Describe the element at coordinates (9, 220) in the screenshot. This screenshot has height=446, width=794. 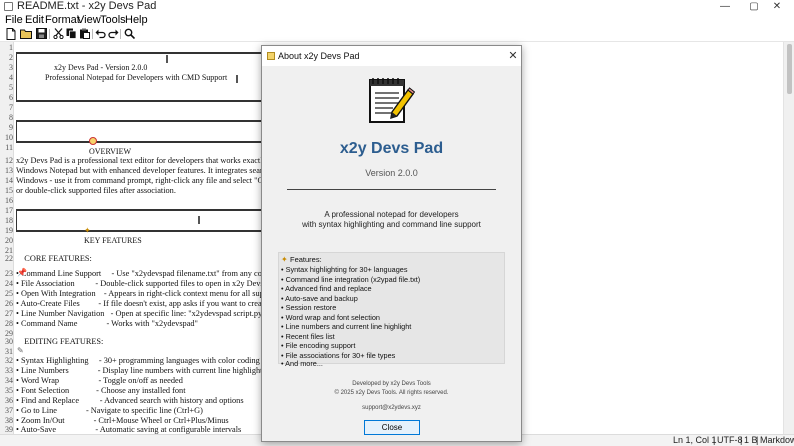
I see `line-number: 18` at that location.